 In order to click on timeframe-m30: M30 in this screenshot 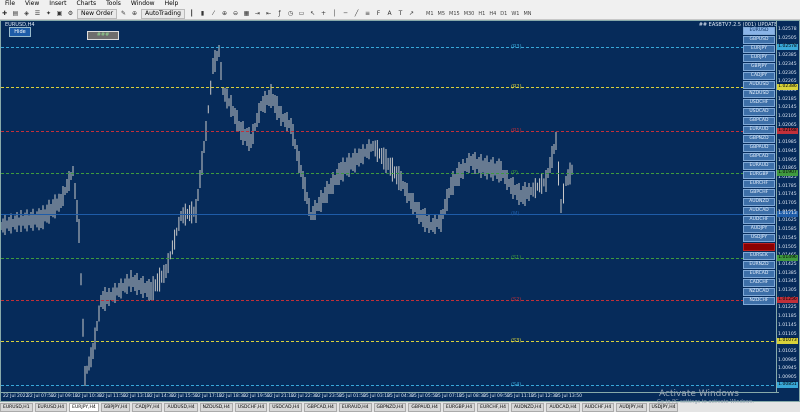, I will do `click(469, 14)`.